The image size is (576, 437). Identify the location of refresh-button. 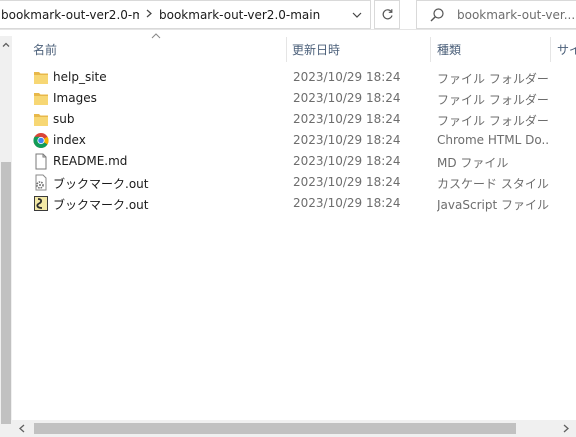
(387, 14).